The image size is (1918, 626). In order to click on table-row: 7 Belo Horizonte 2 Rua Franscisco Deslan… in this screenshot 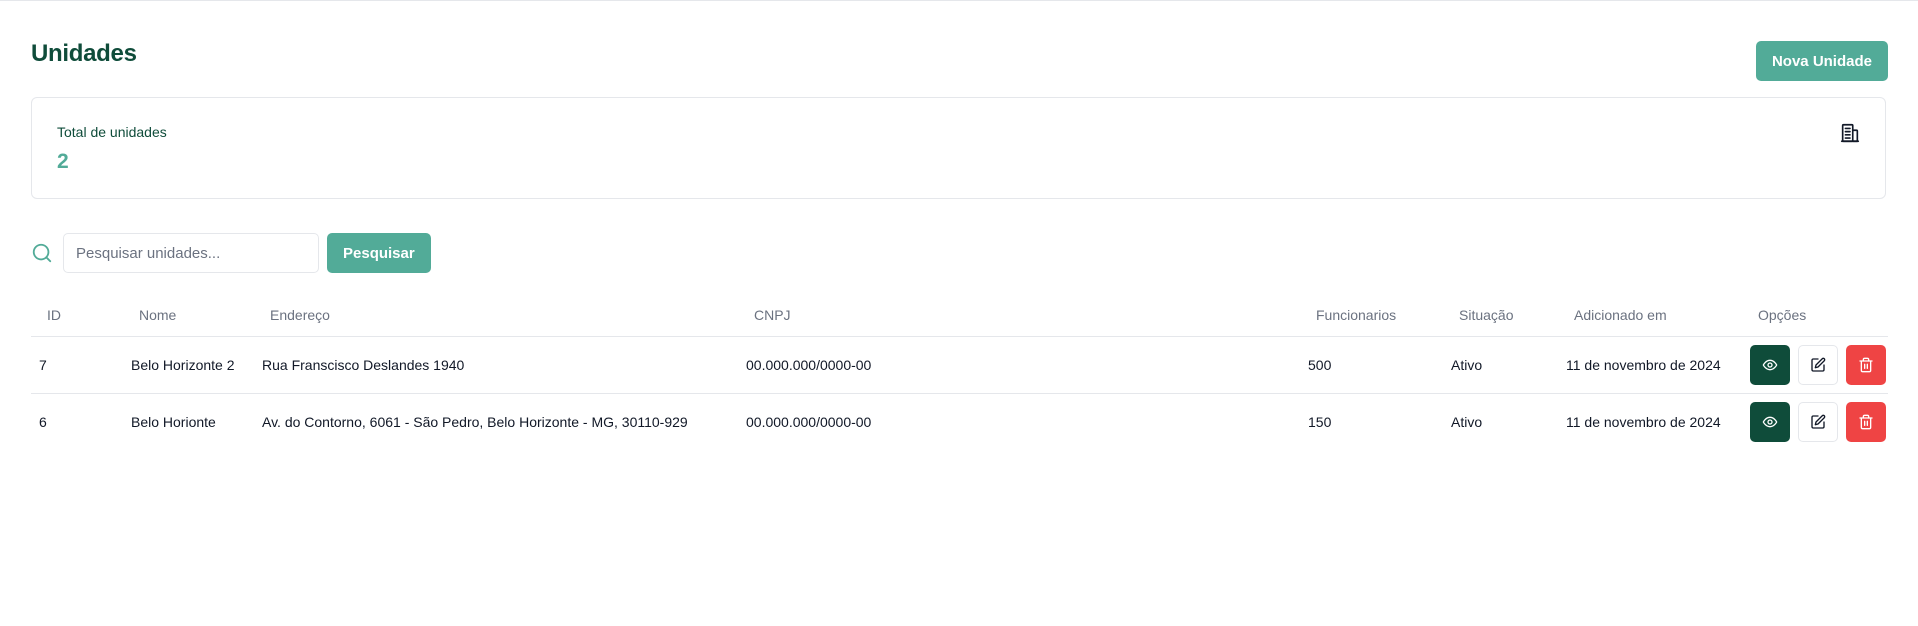, I will do `click(959, 365)`.